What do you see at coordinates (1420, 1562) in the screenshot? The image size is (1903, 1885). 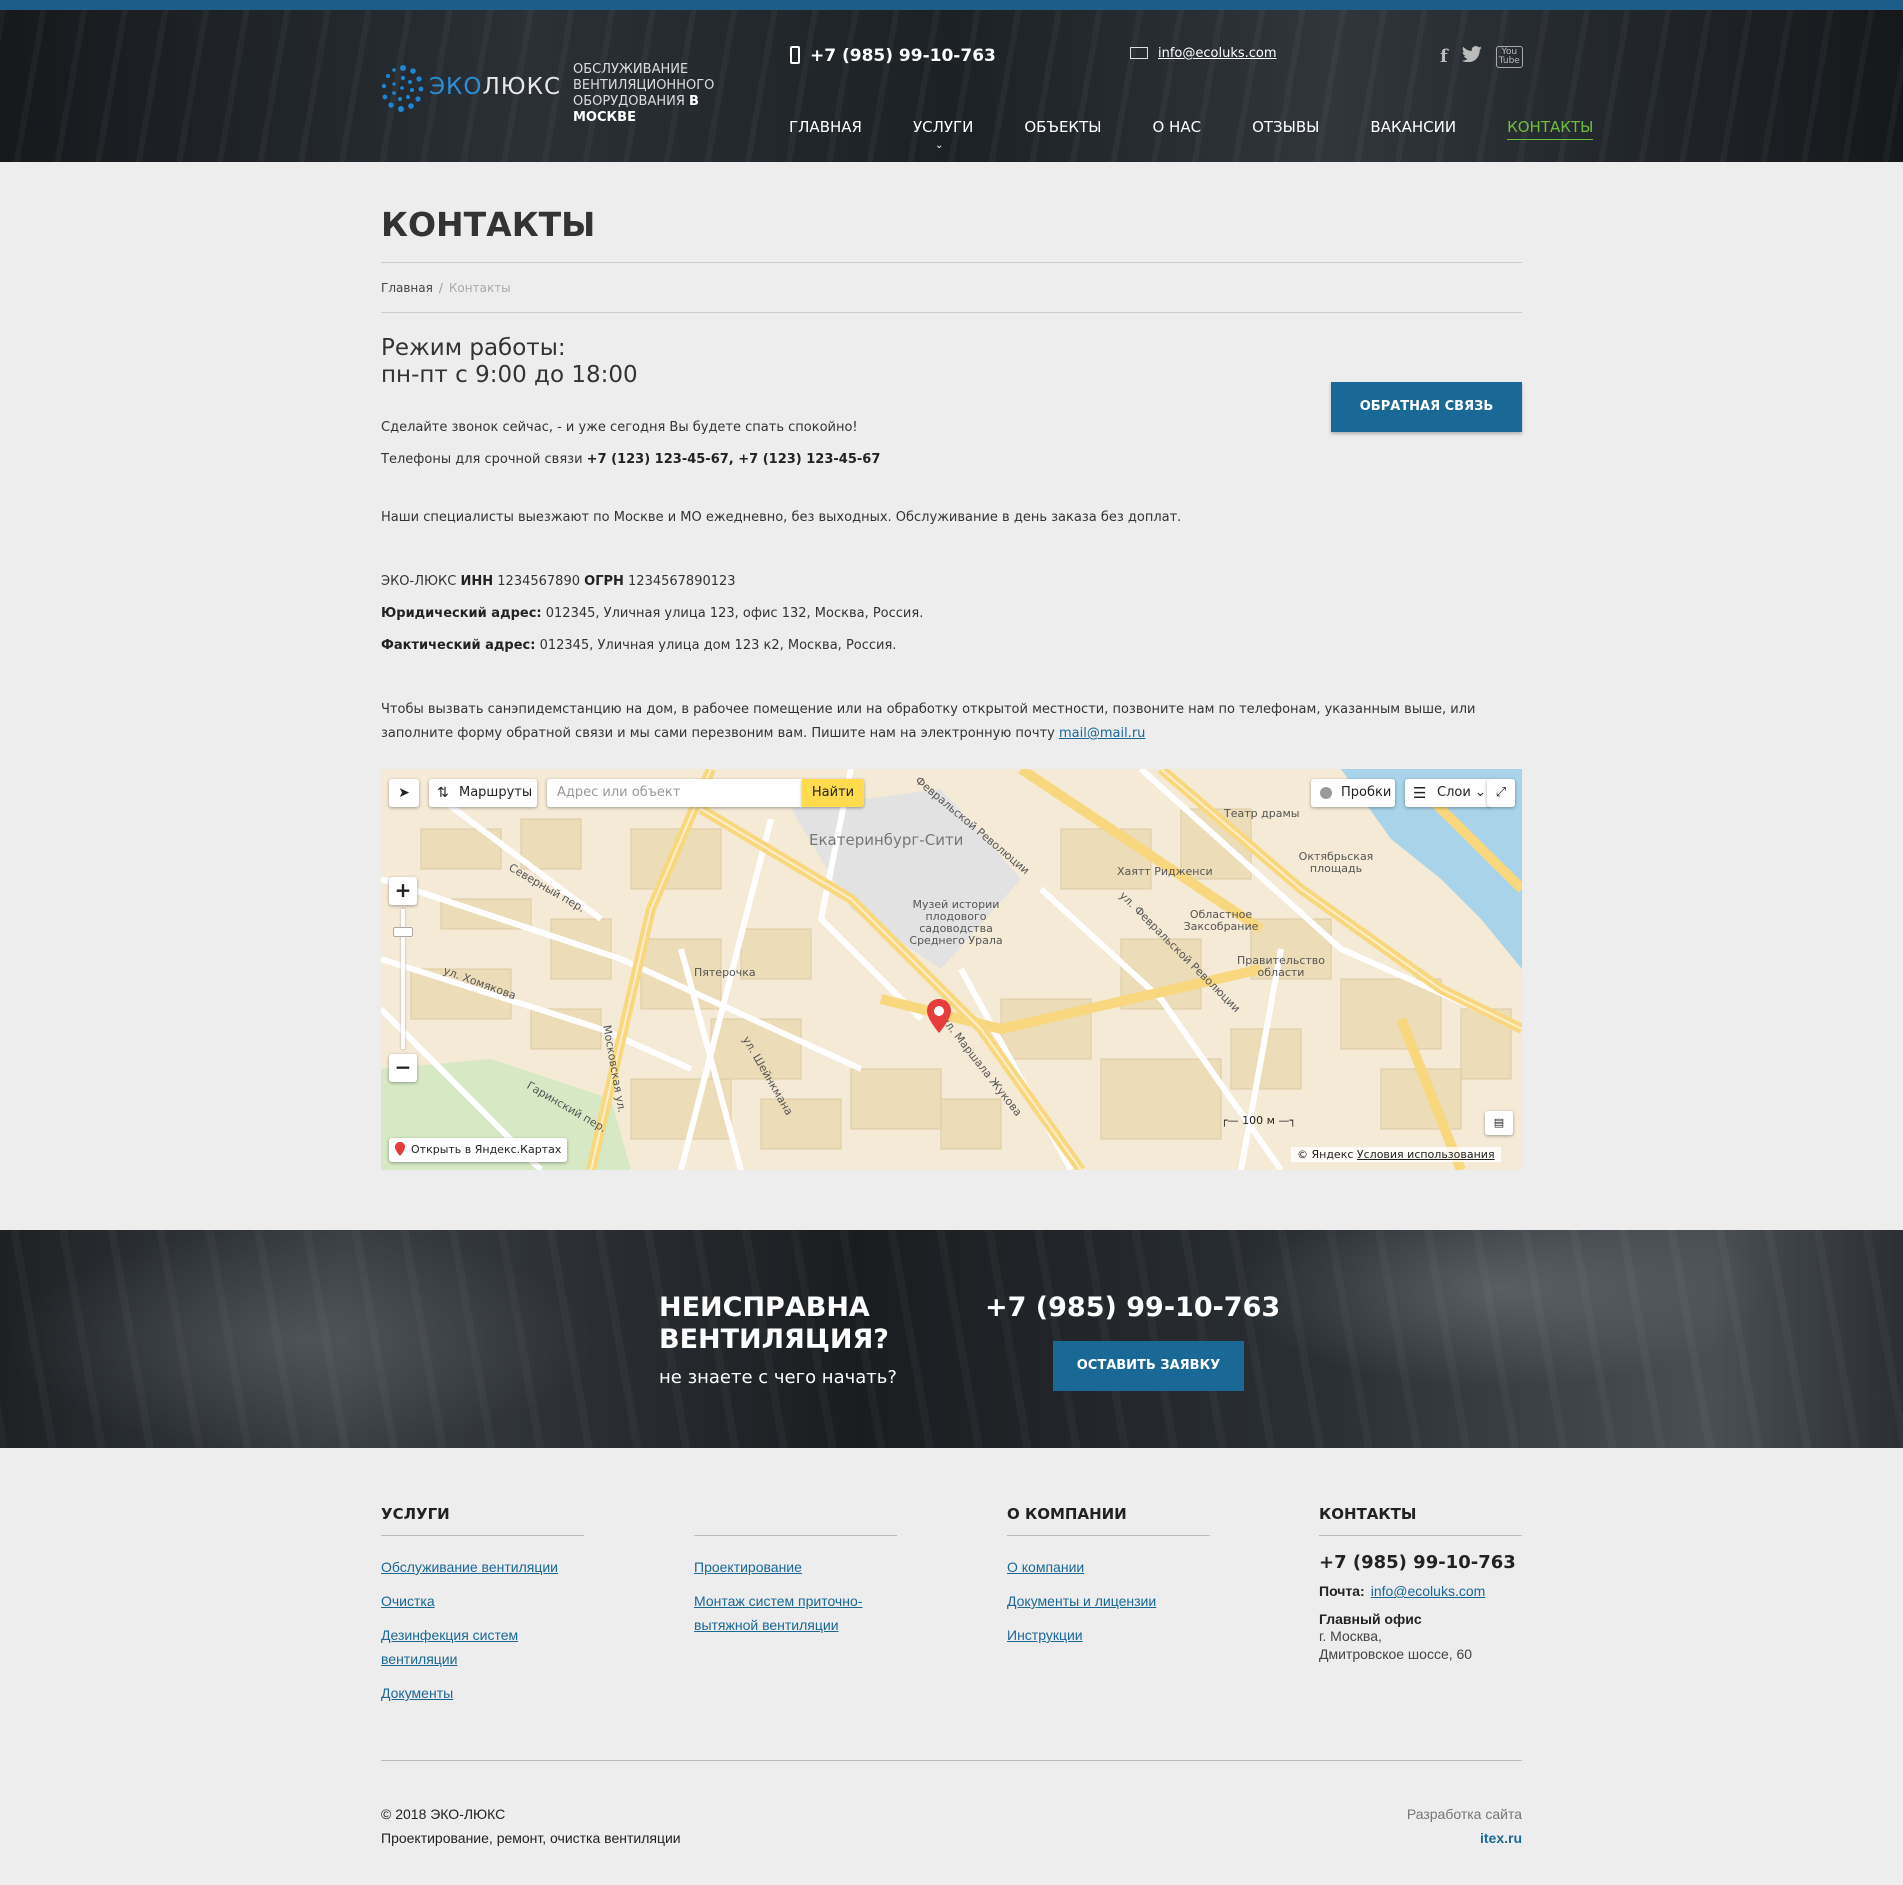 I see `footer-phone: +7 (985) 99-10-763` at bounding box center [1420, 1562].